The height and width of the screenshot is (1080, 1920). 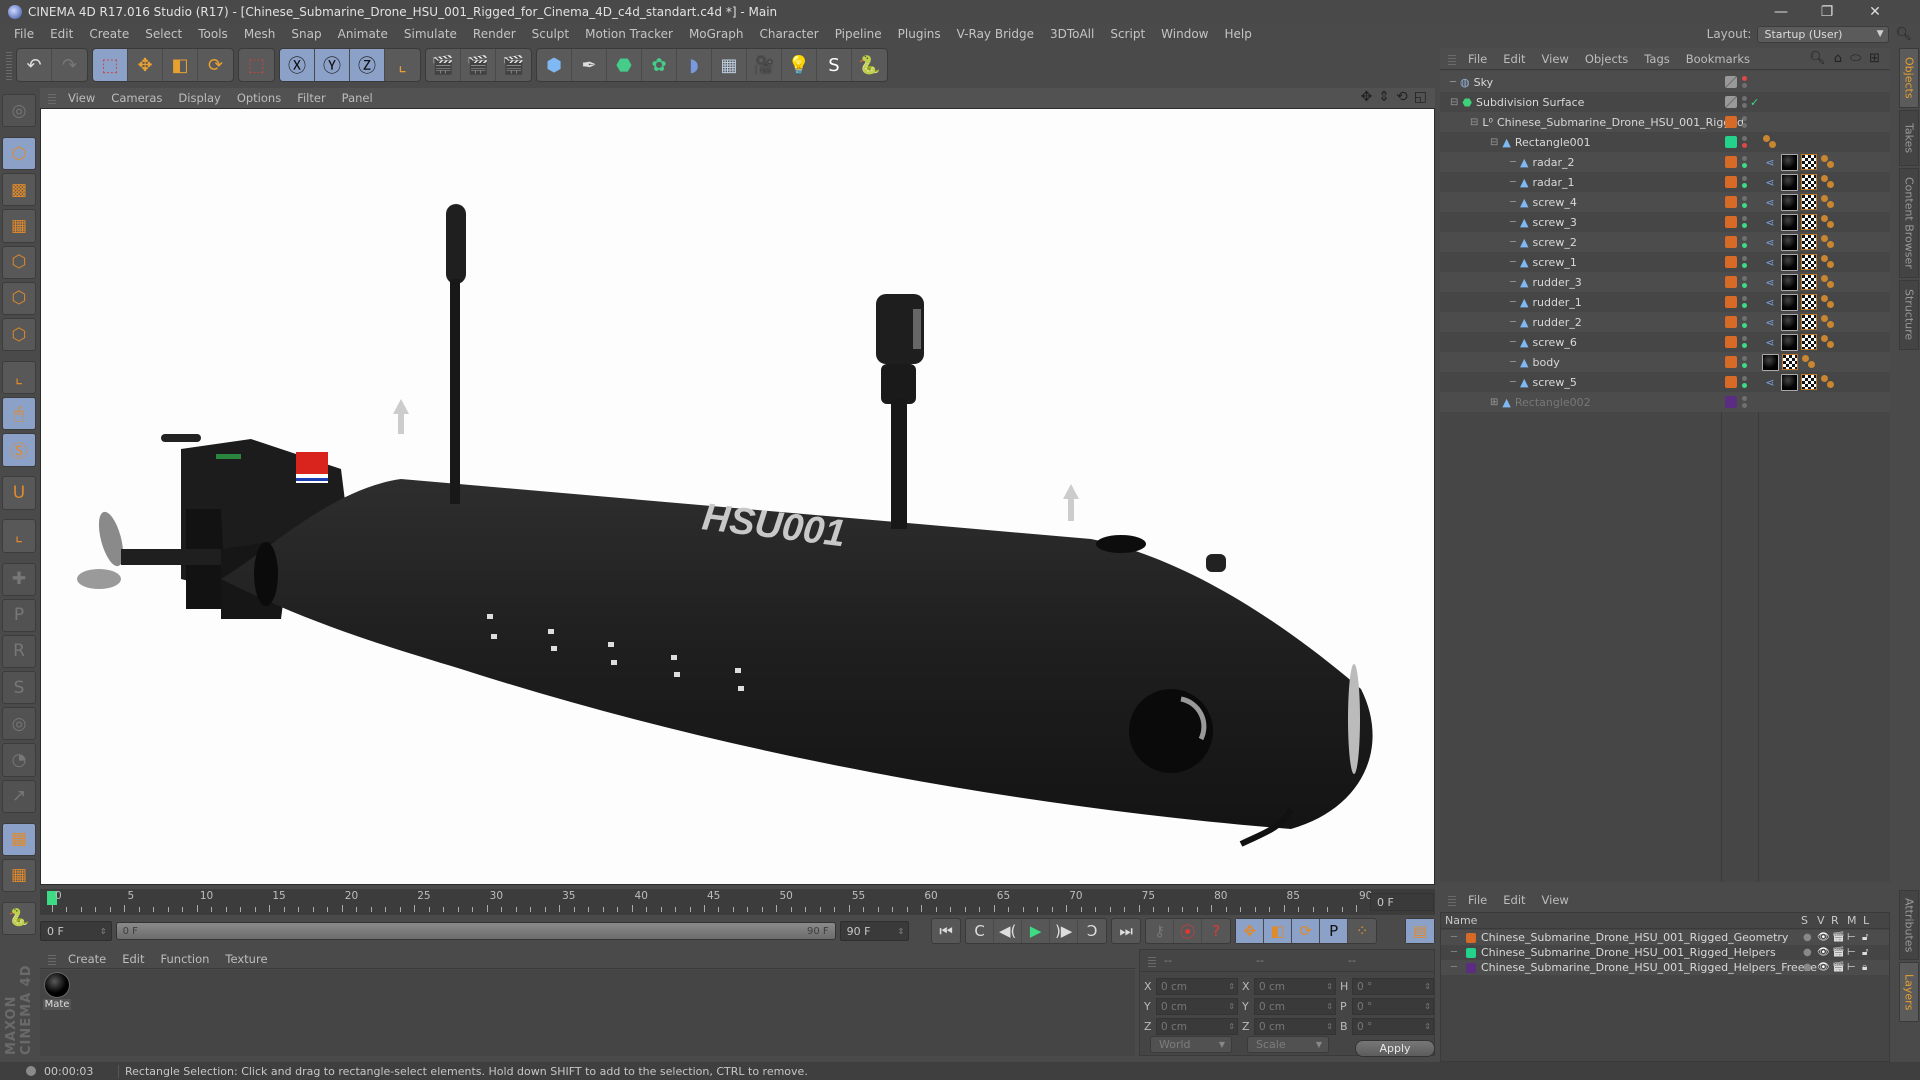 I want to click on dim-tool-1-icon: ✚, so click(x=19, y=579).